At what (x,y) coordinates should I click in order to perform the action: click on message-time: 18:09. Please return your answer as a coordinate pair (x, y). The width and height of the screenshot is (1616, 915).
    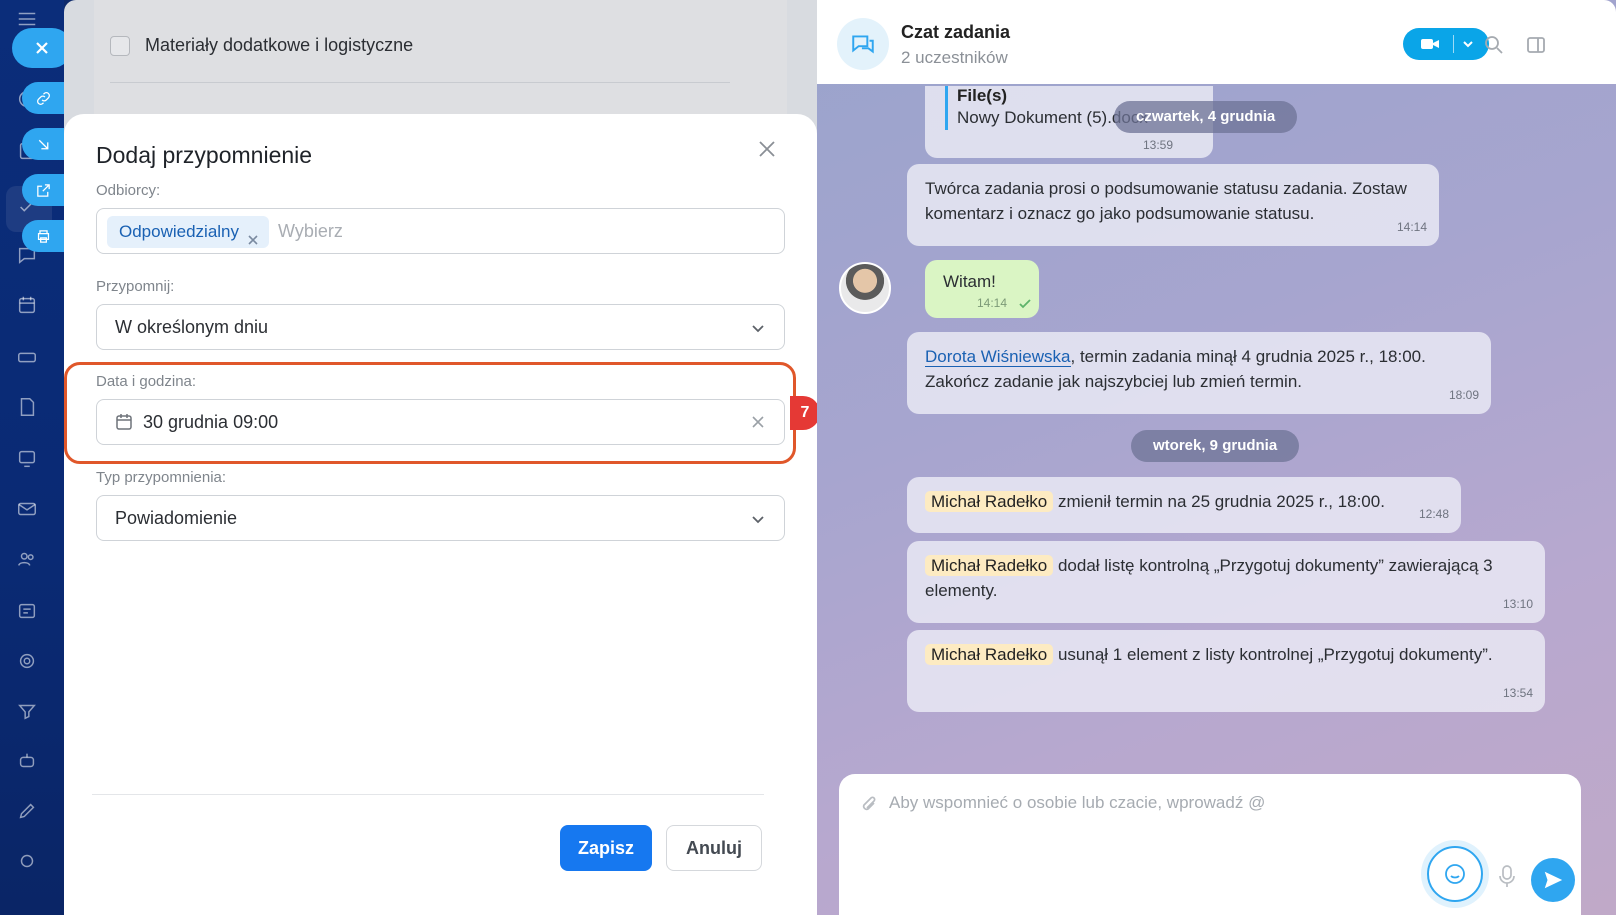
    Looking at the image, I should click on (1463, 395).